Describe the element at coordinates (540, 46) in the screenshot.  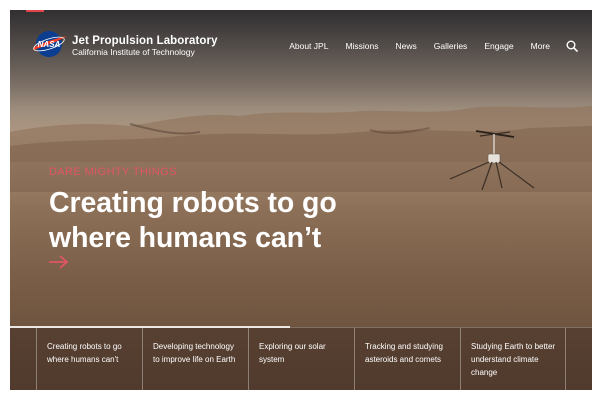
I see `nav-more: More` at that location.